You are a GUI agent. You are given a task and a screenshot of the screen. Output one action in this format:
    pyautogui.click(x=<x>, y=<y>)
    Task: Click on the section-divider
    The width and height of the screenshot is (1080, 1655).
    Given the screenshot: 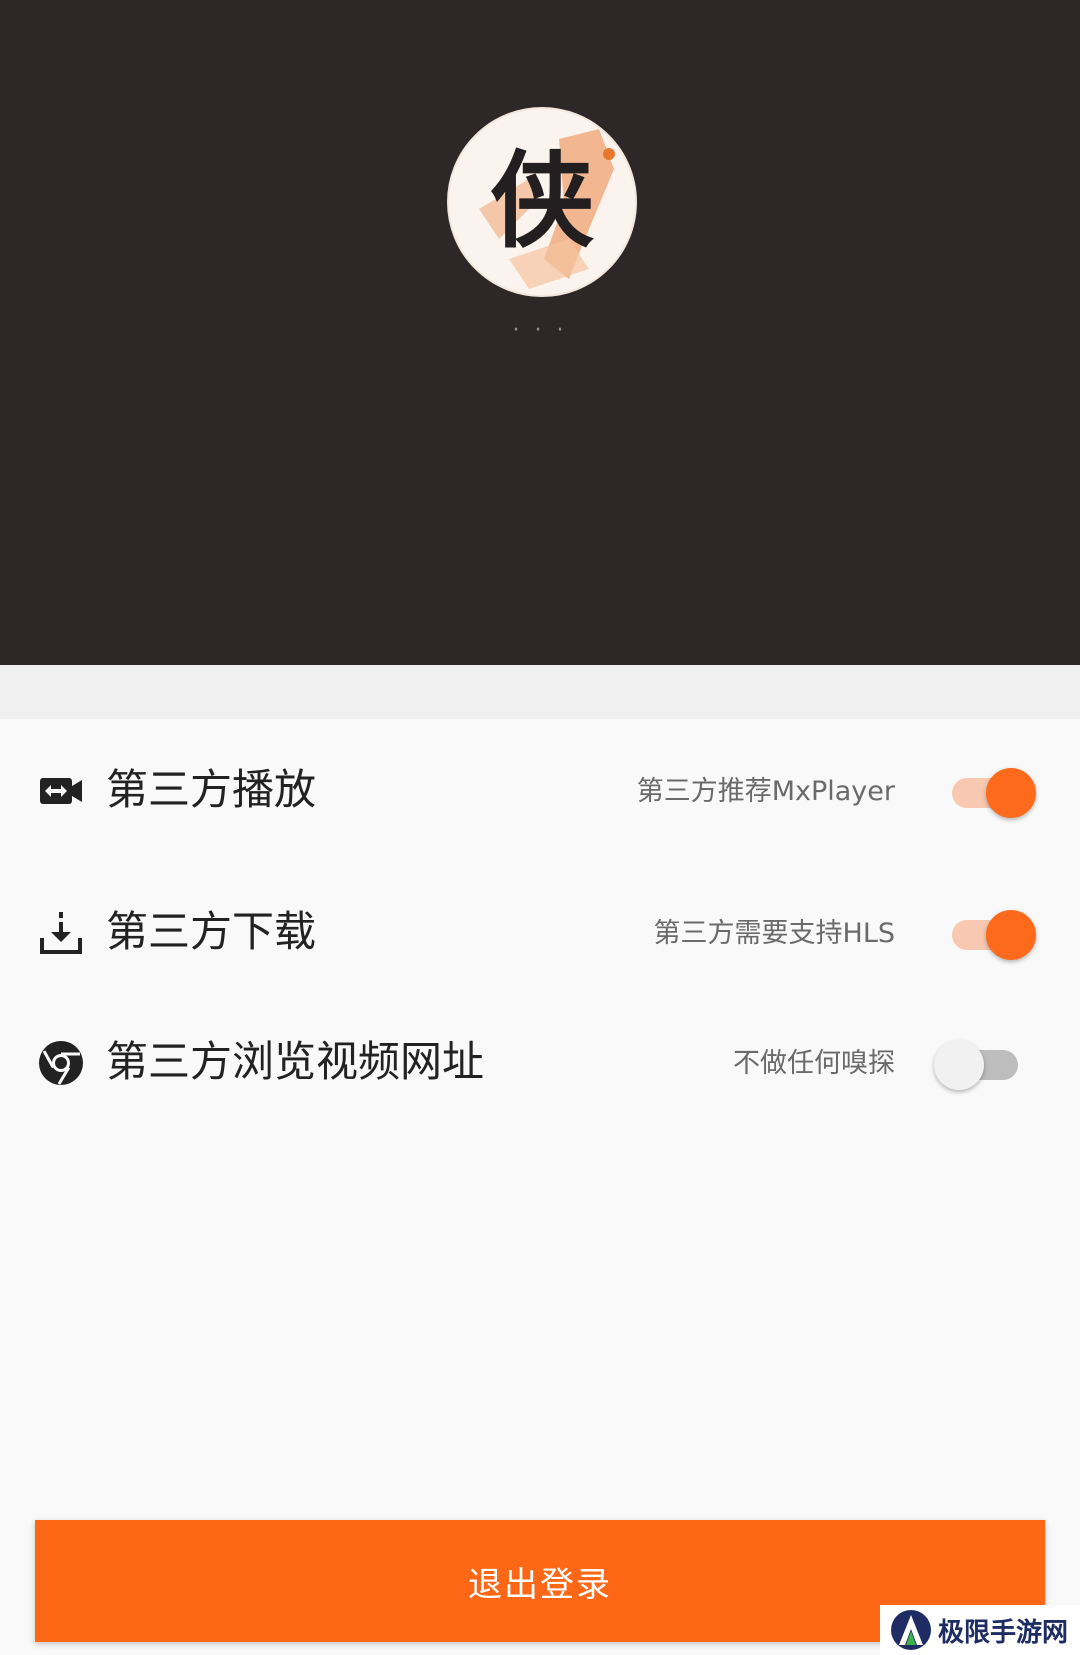 What is the action you would take?
    pyautogui.click(x=540, y=692)
    